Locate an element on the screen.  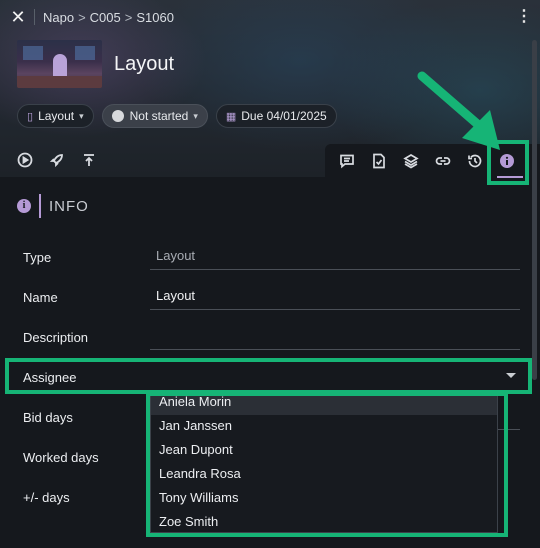
close-icon: ✕ is located at coordinates (18, 17).